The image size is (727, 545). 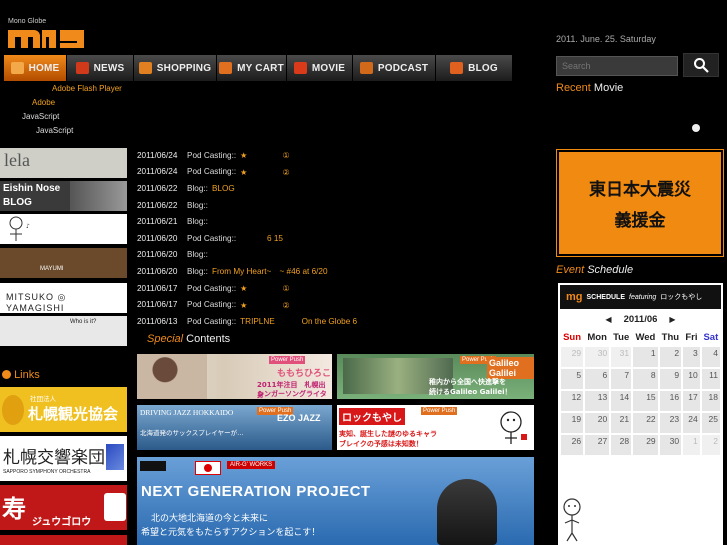 What do you see at coordinates (63, 196) in the screenshot?
I see `eishin-nose-blog-banner: BLOG Eishin Nose` at bounding box center [63, 196].